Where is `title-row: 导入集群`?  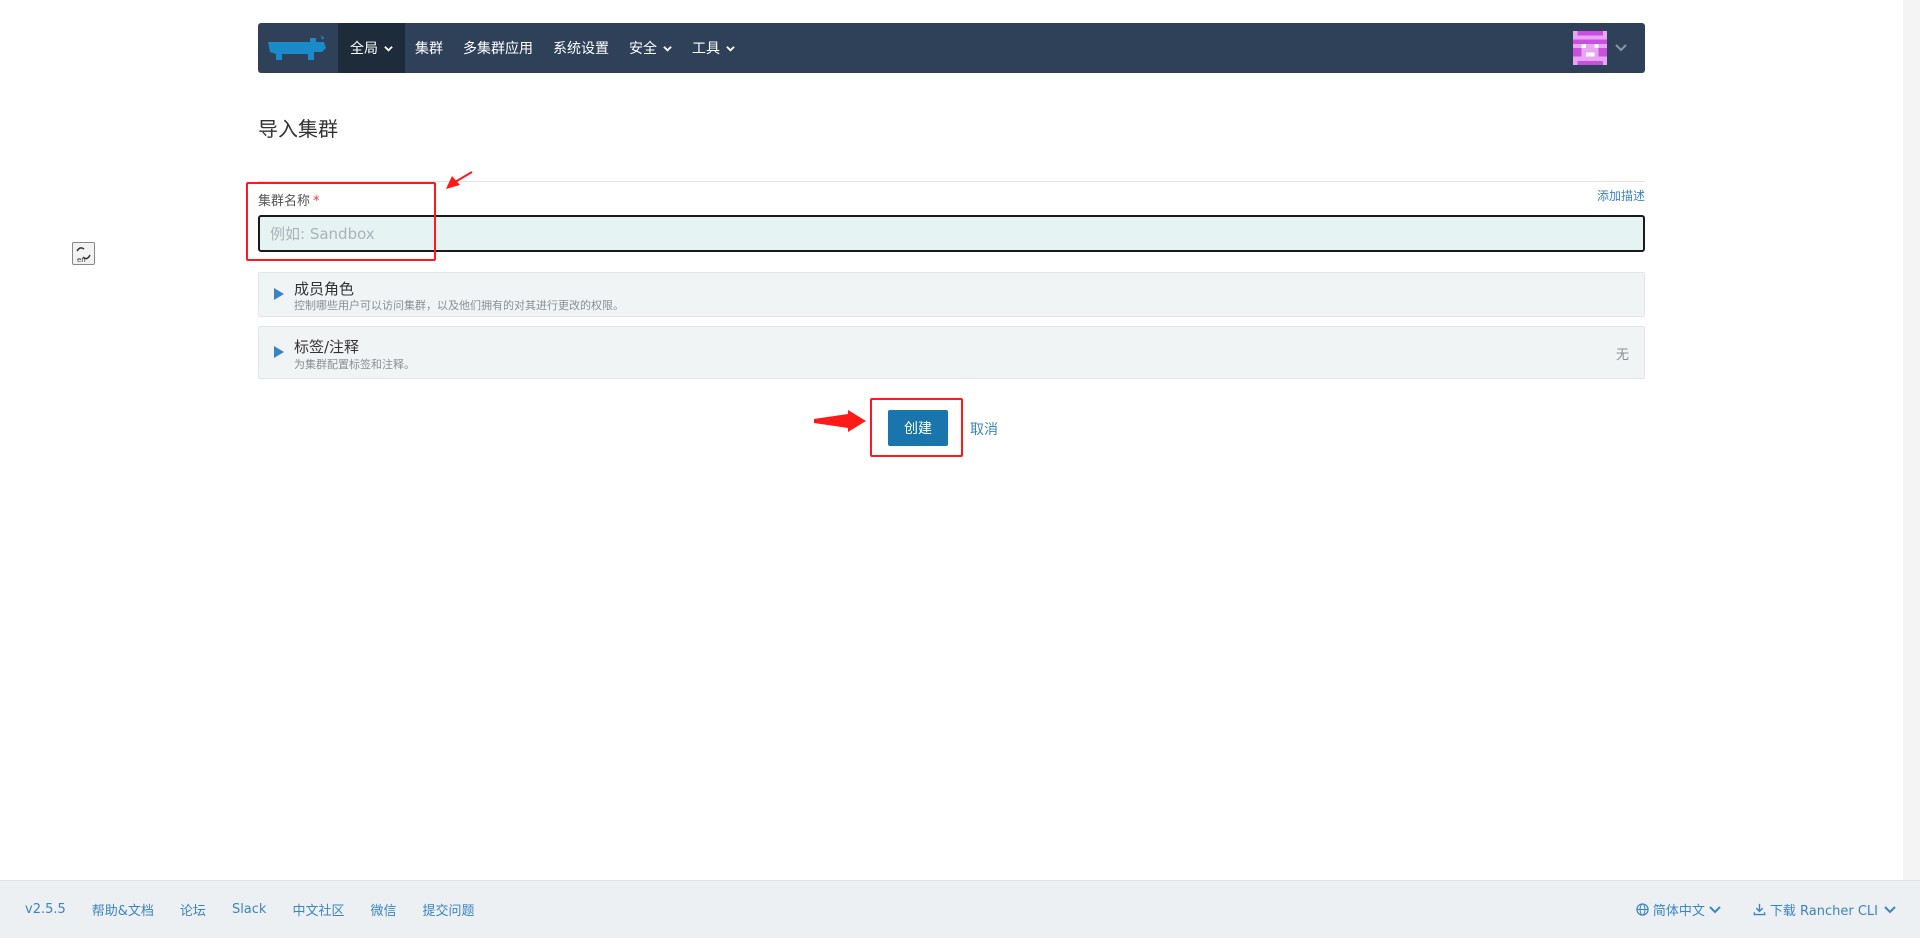 title-row: 导入集群 is located at coordinates (951, 147).